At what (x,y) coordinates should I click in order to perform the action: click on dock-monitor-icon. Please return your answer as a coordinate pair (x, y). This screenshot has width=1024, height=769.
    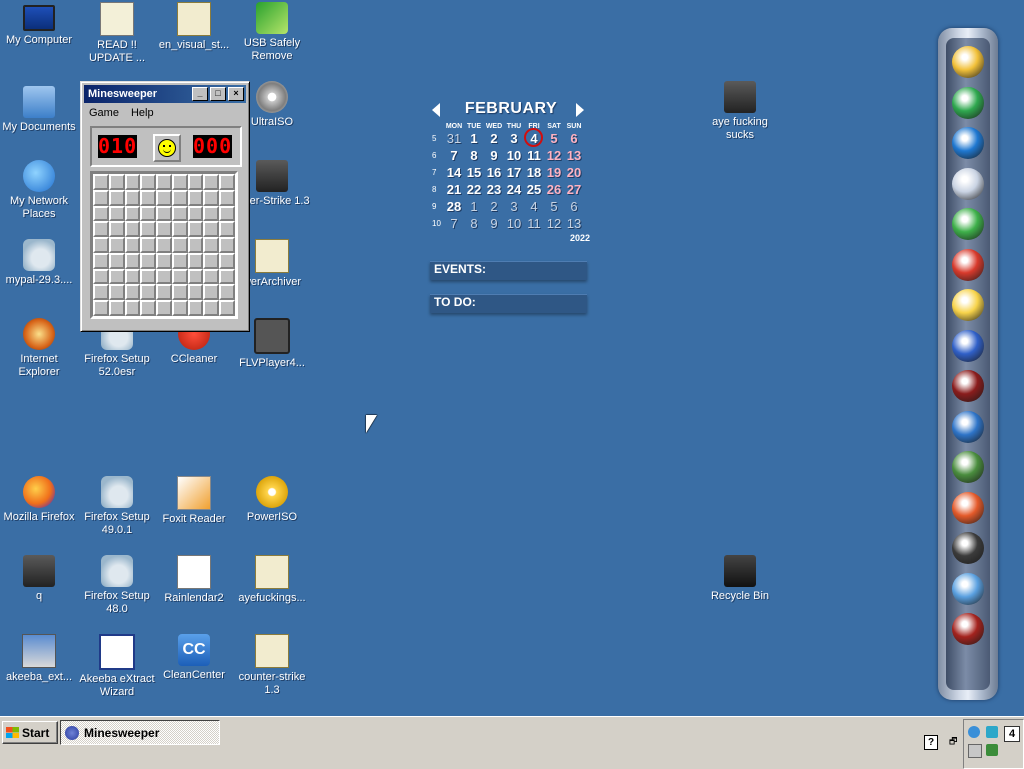
    Looking at the image, I should click on (968, 102).